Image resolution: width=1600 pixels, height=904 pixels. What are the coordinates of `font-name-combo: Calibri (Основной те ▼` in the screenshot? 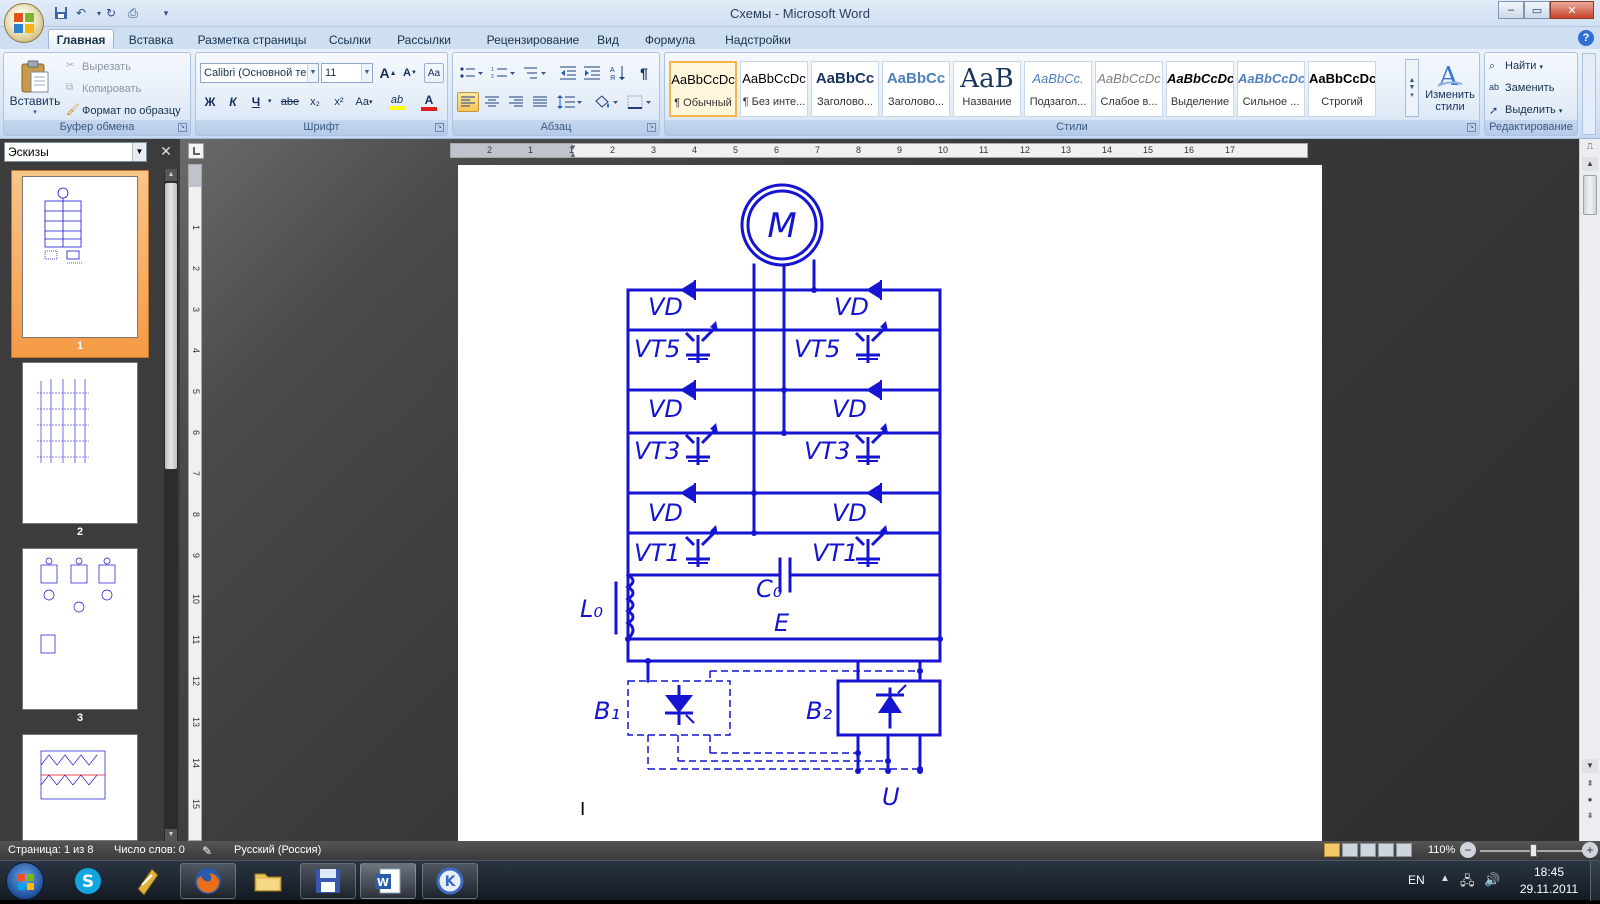 It's located at (259, 73).